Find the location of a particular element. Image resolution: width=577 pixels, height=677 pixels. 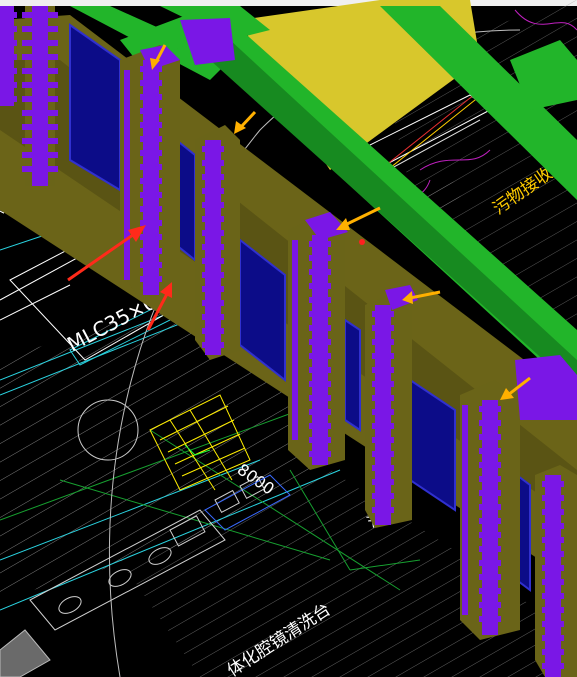

red-marker is located at coordinates (362, 242).